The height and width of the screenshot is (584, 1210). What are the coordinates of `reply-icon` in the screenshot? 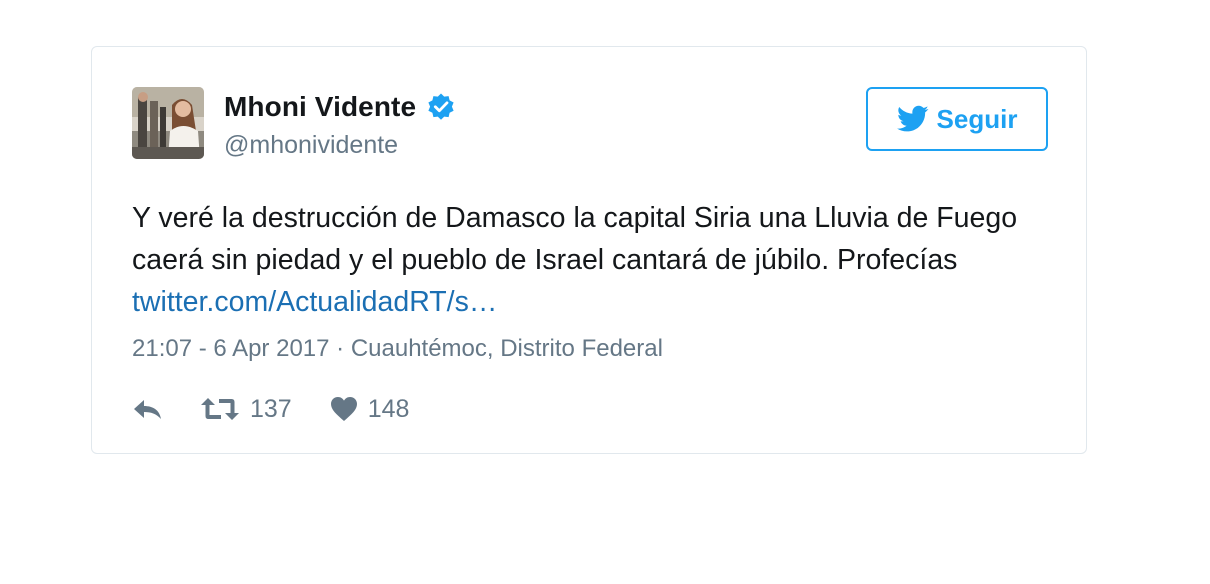 It's located at (147, 409).